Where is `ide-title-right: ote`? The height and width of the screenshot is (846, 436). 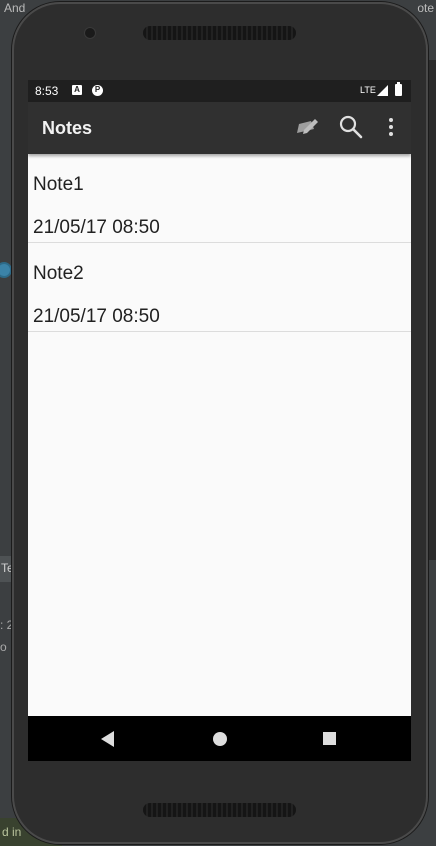
ide-title-right: ote is located at coordinates (425, 8).